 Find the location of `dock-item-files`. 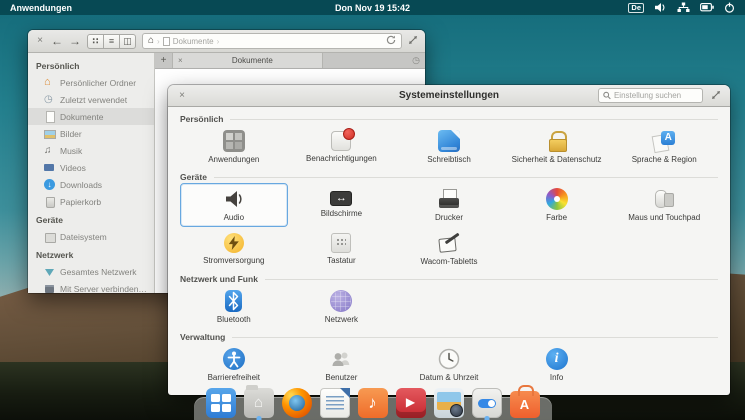

dock-item-files is located at coordinates (258, 402).